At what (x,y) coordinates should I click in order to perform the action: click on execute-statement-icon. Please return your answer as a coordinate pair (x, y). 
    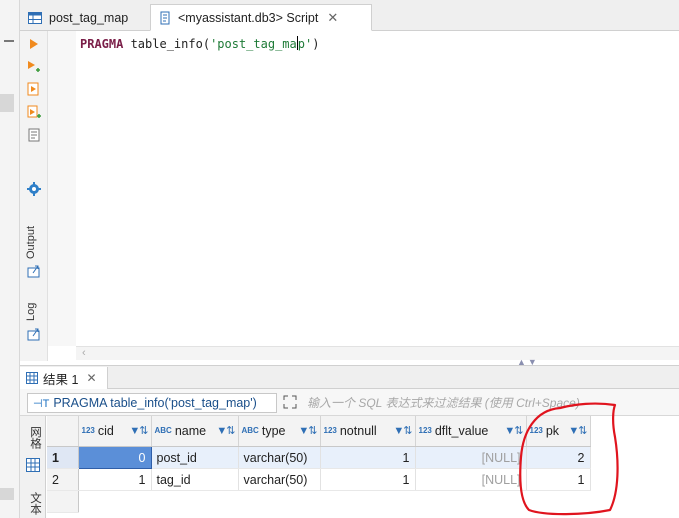
    Looking at the image, I should click on (34, 44).